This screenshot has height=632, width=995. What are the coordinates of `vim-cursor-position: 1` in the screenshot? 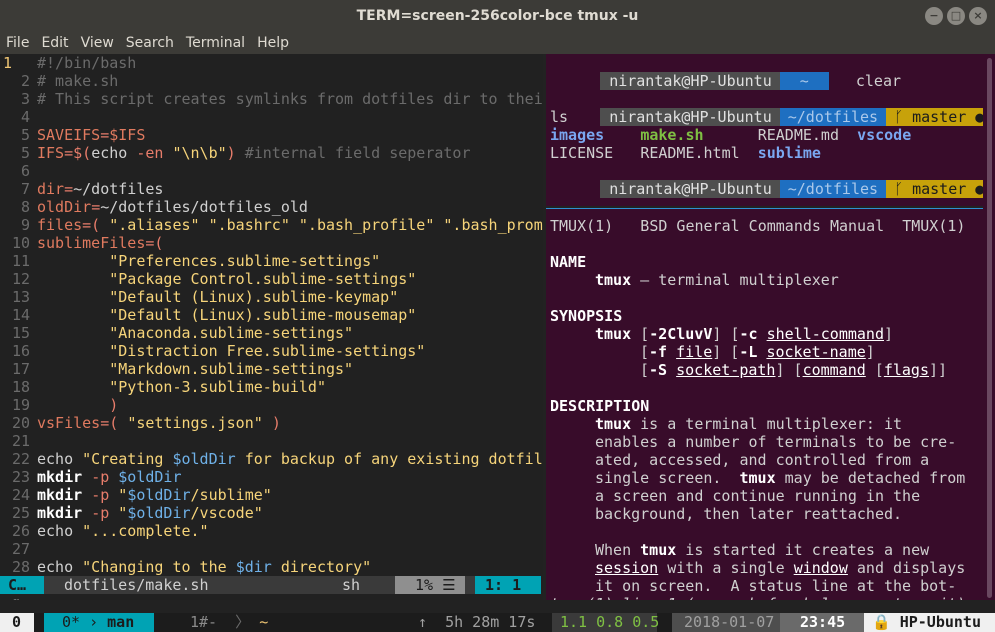 It's located at (508, 585).